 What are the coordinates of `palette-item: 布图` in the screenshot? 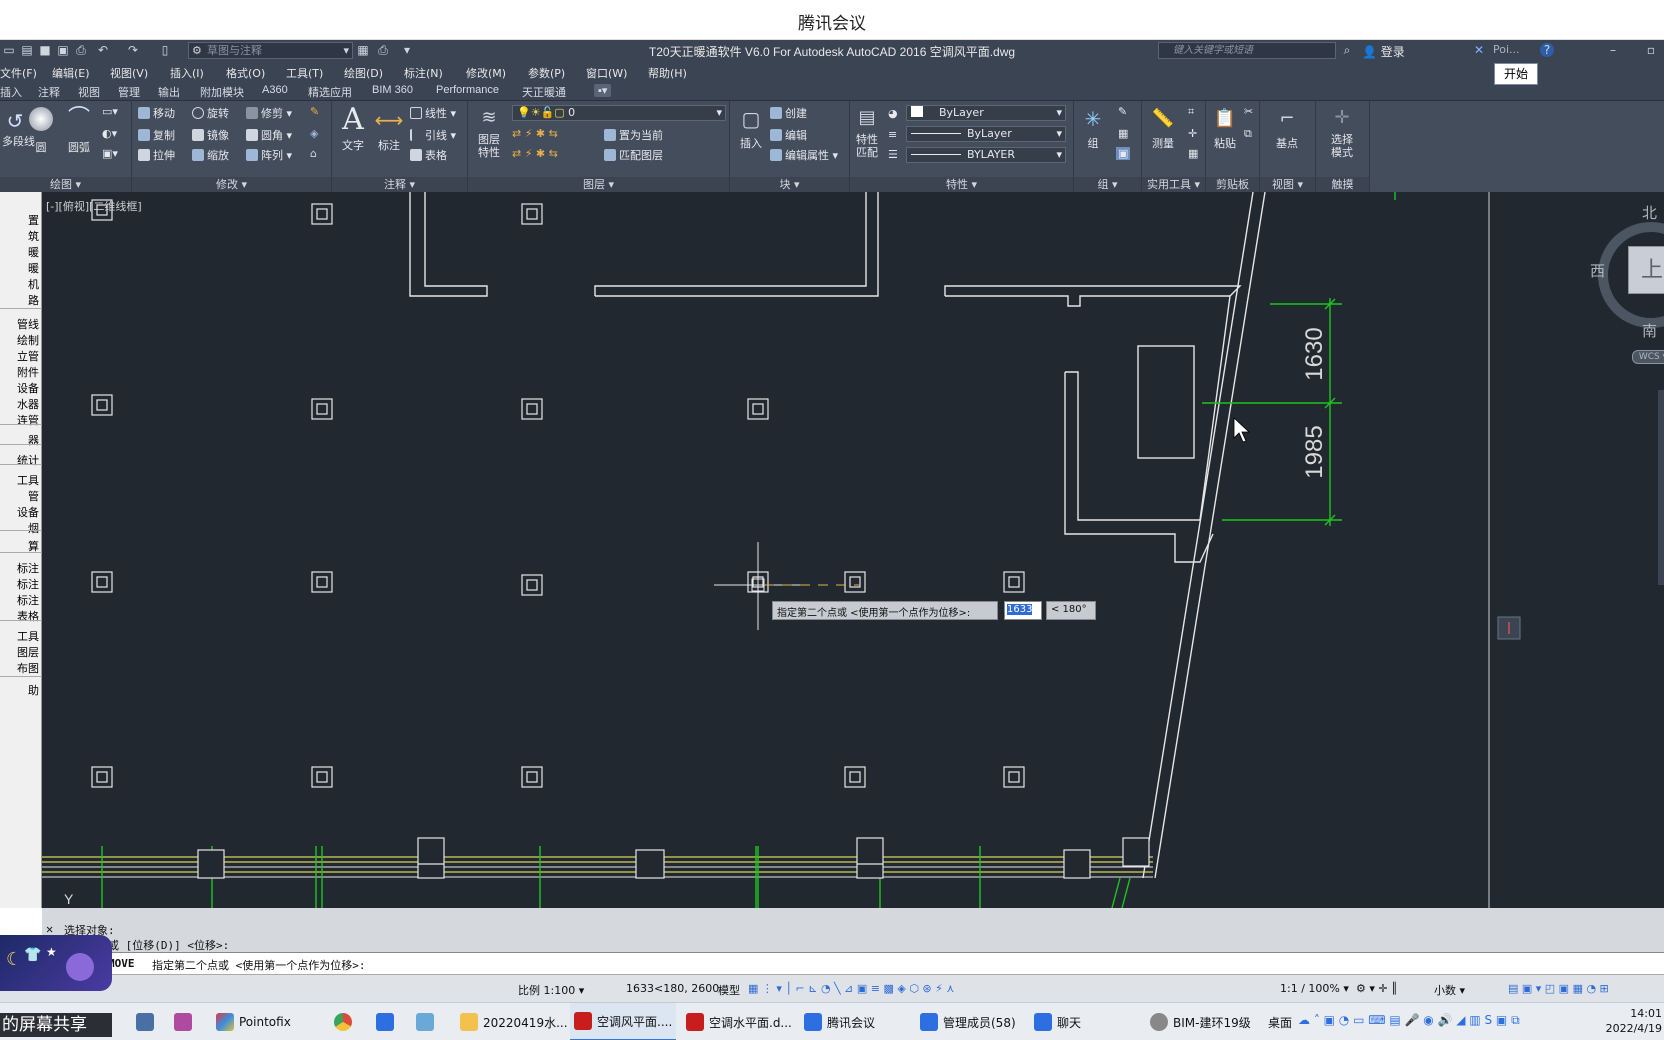 It's located at (28, 668).